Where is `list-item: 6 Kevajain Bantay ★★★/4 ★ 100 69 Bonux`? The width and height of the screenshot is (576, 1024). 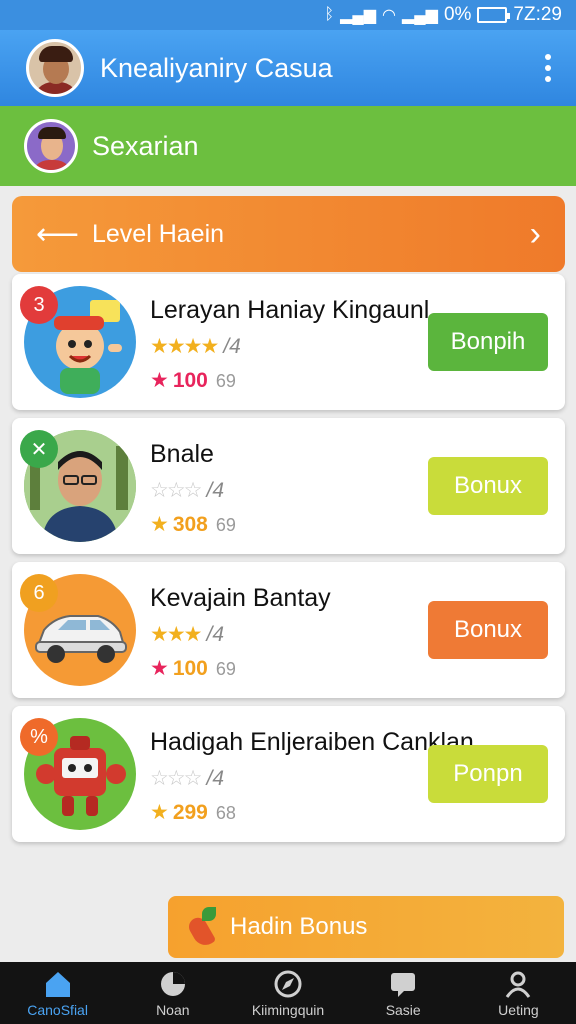 list-item: 6 Kevajain Bantay ★★★/4 ★ 100 69 Bonux is located at coordinates (288, 630).